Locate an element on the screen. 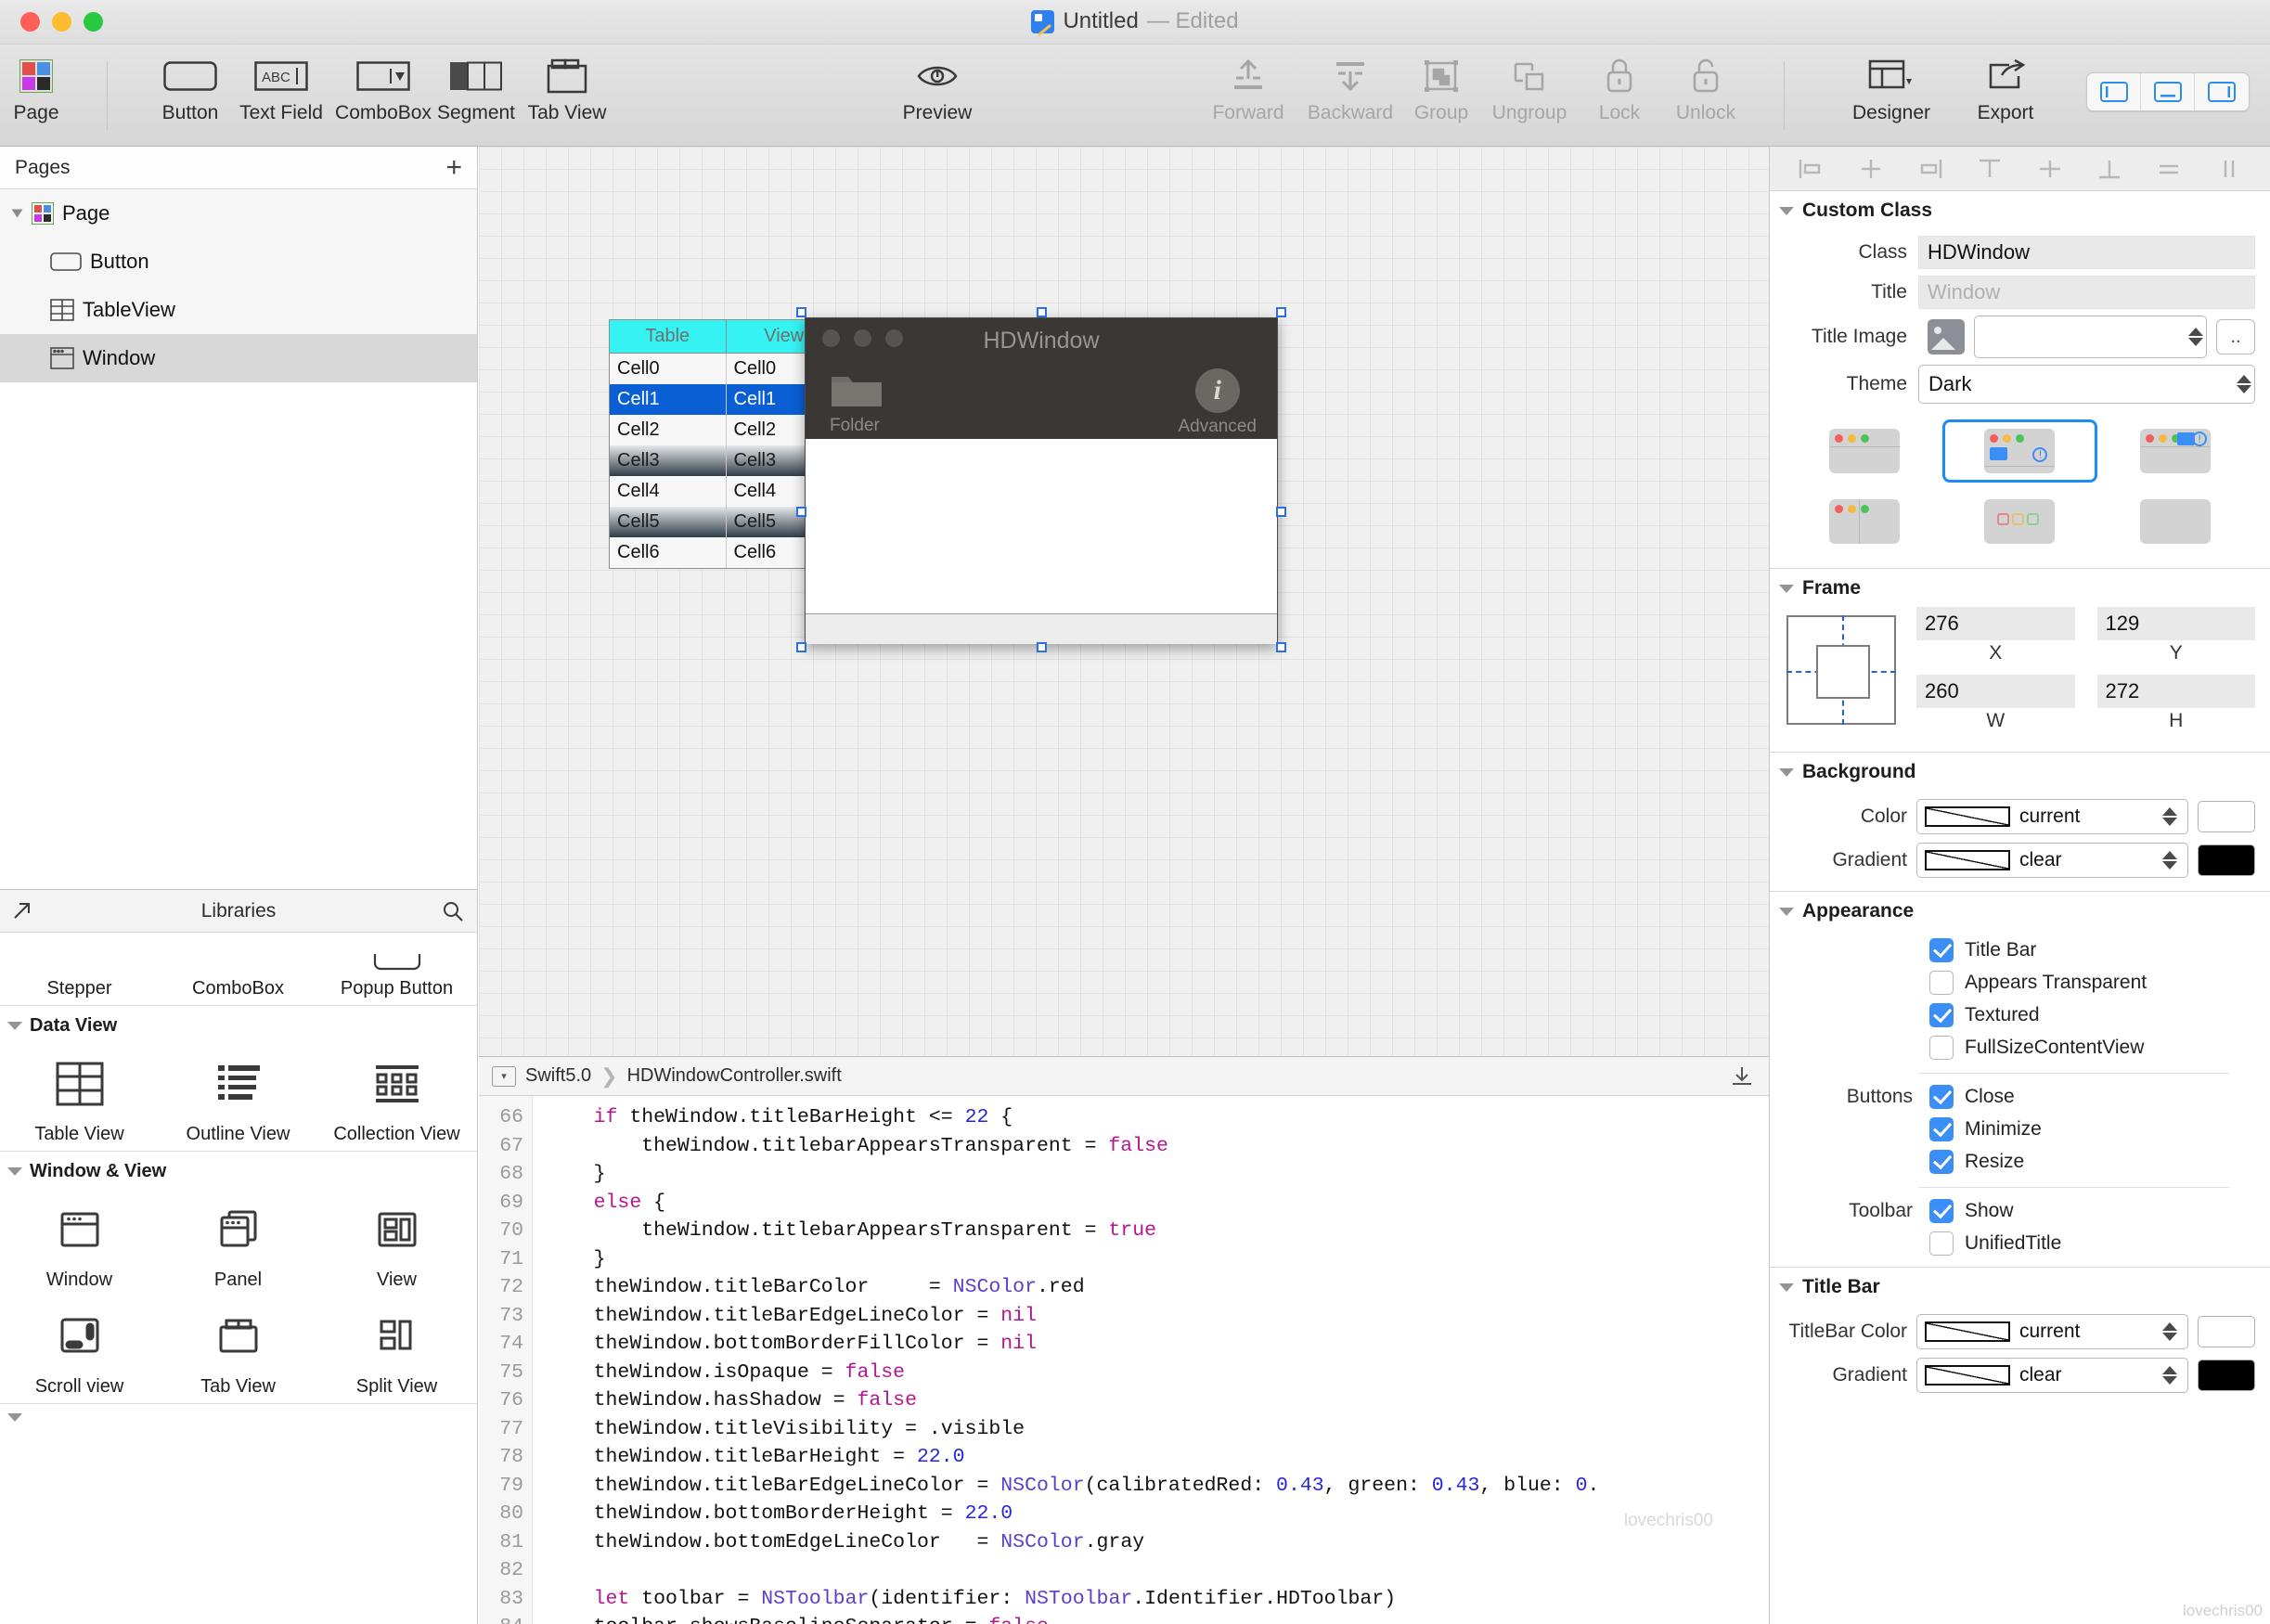 Image resolution: width=2270 pixels, height=1624 pixels. toolbar-item-combobox: ComboBox is located at coordinates (383, 96).